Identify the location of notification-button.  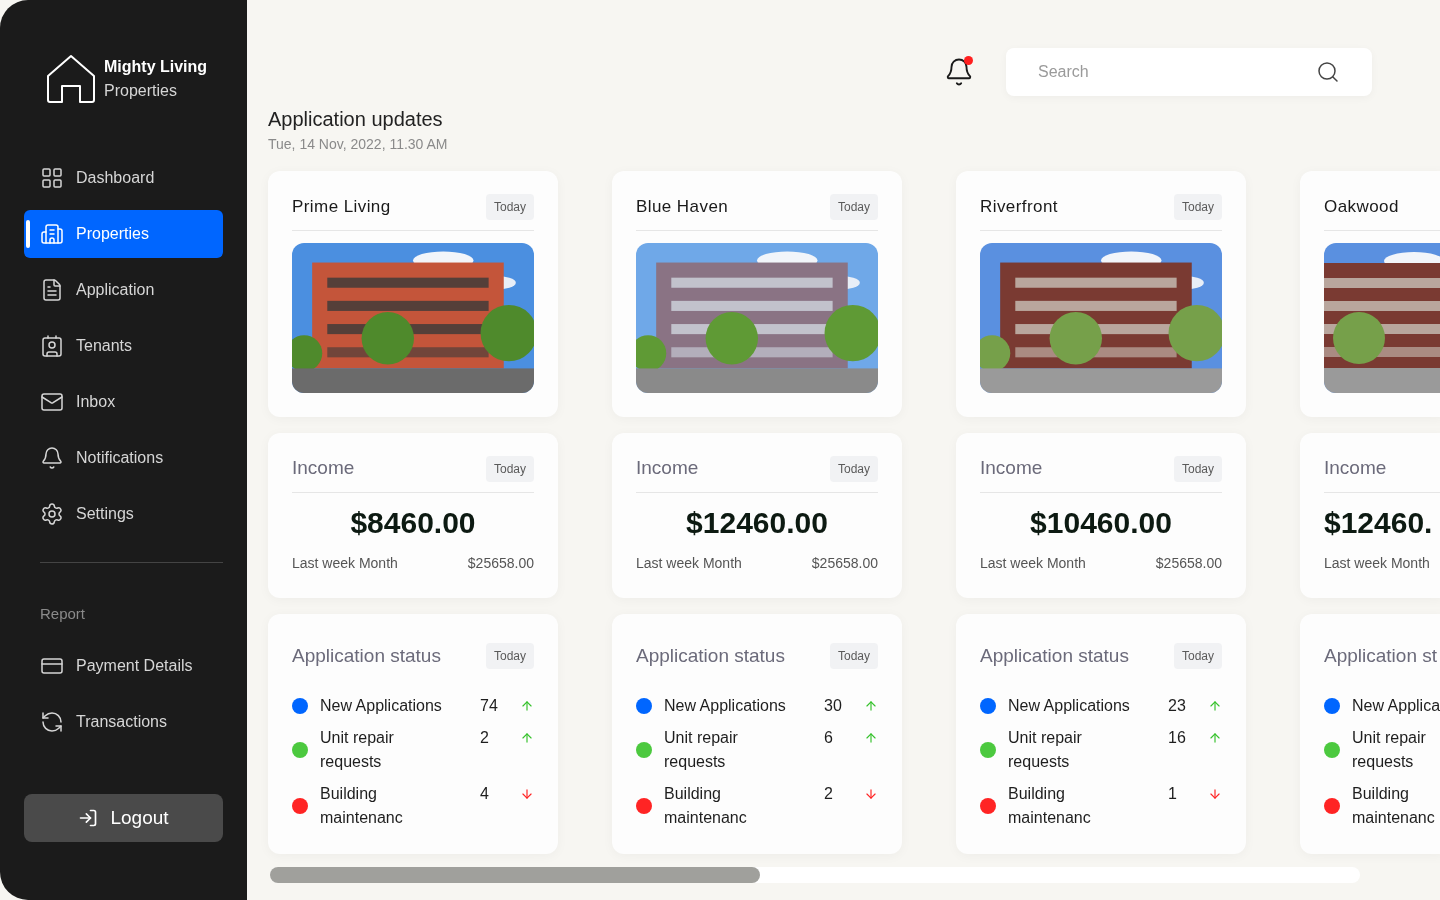
(959, 72).